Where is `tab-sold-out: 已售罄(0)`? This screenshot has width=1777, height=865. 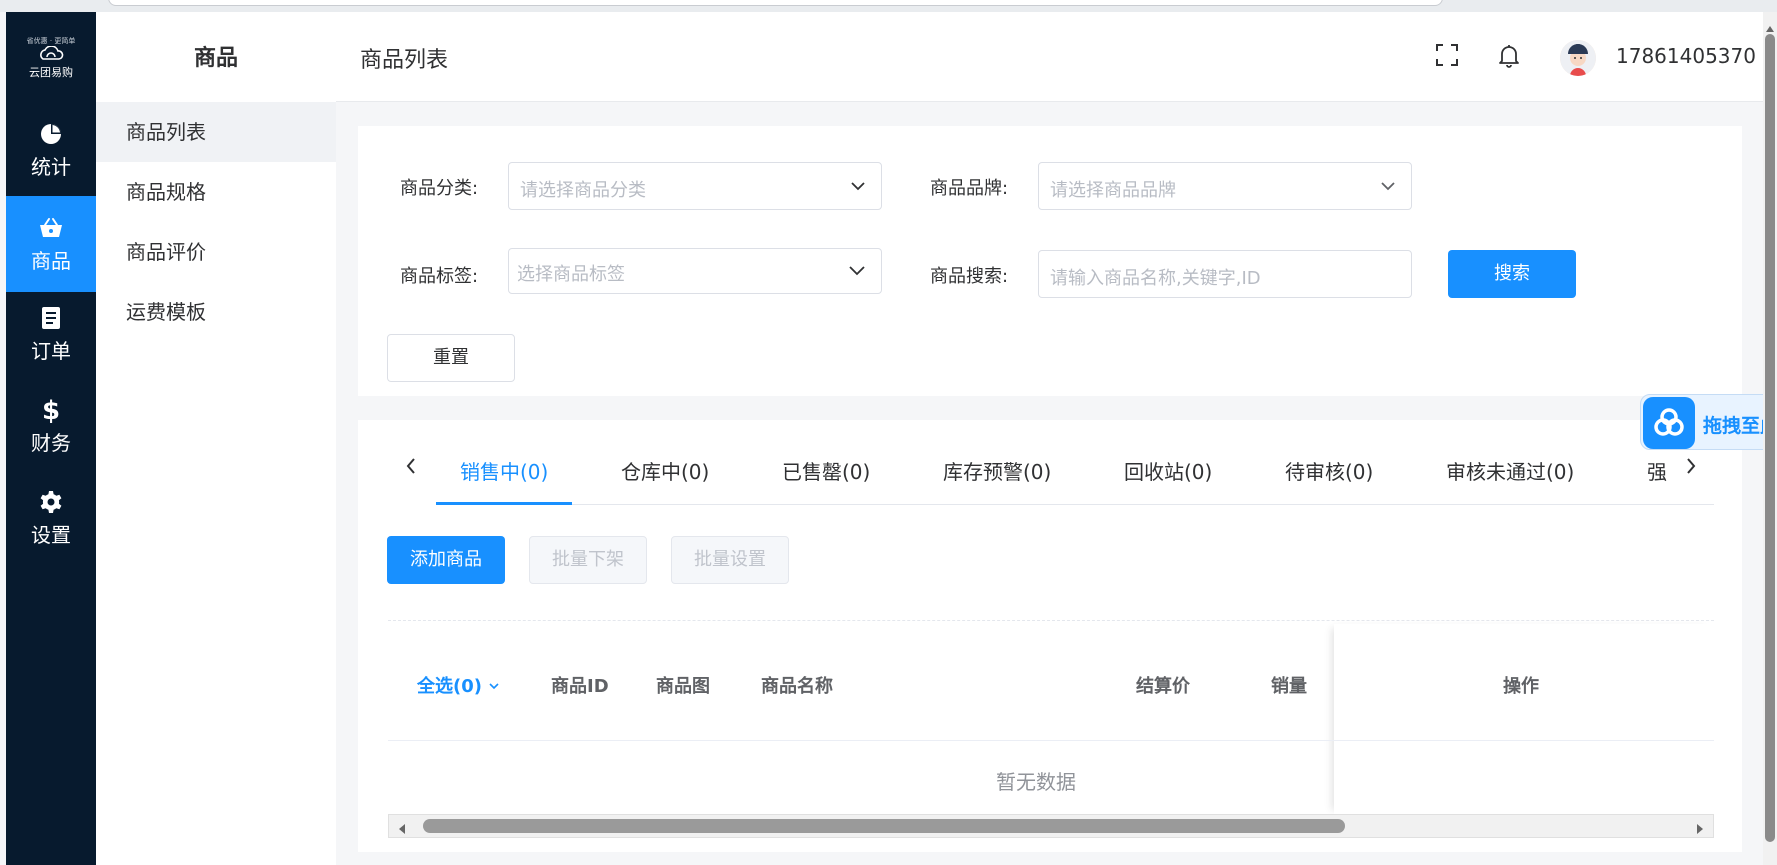
tab-sold-out: 已售罄(0) is located at coordinates (826, 470).